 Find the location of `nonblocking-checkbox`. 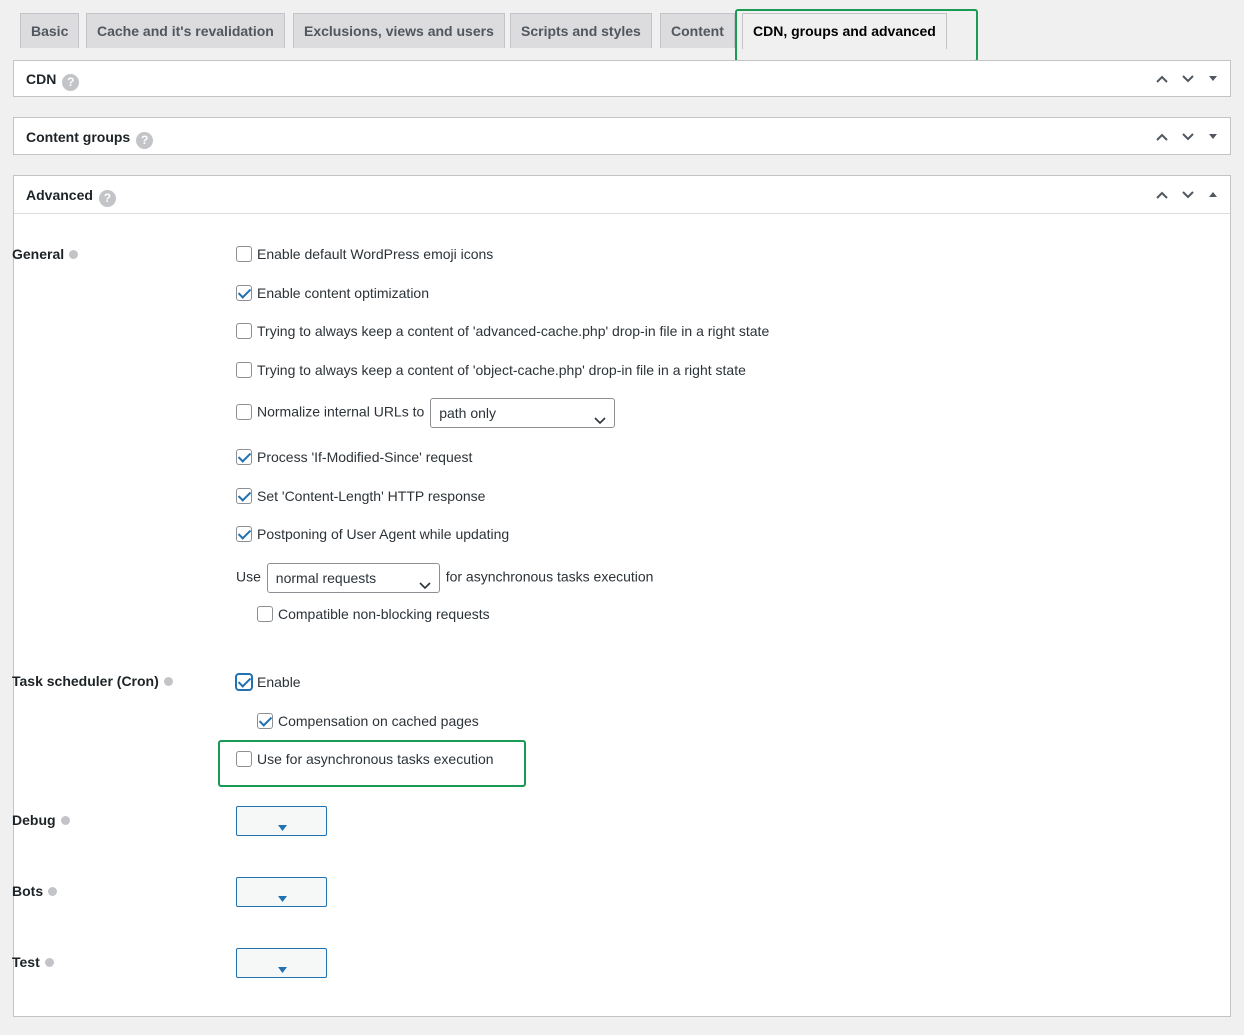

nonblocking-checkbox is located at coordinates (265, 614).